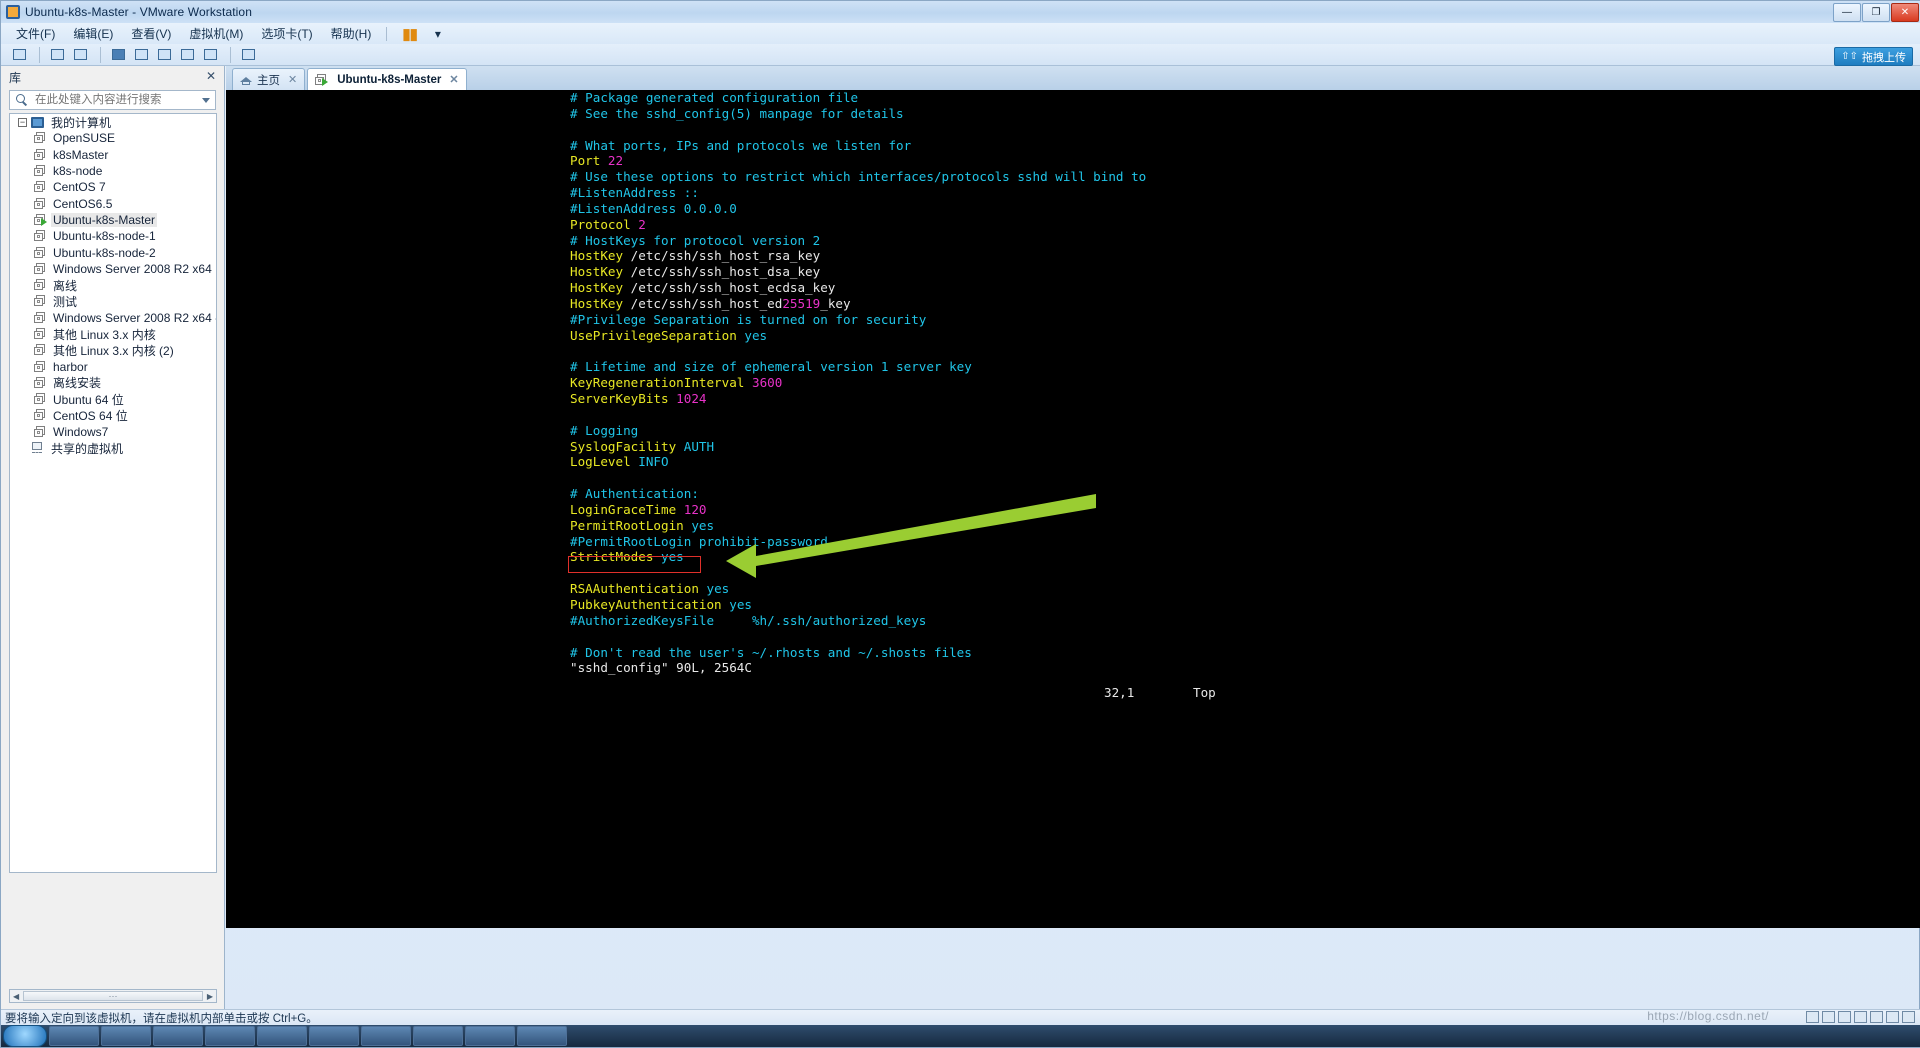 The width and height of the screenshot is (1920, 1048). Describe the element at coordinates (35, 33) in the screenshot. I see `menu-file: 文件(F)` at that location.